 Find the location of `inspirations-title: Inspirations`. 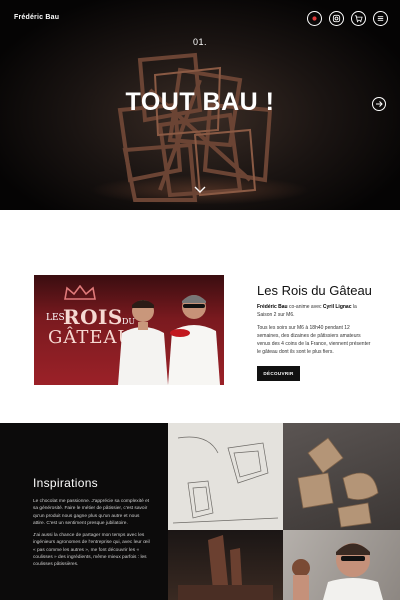

inspirations-title: Inspirations is located at coordinates (65, 483).